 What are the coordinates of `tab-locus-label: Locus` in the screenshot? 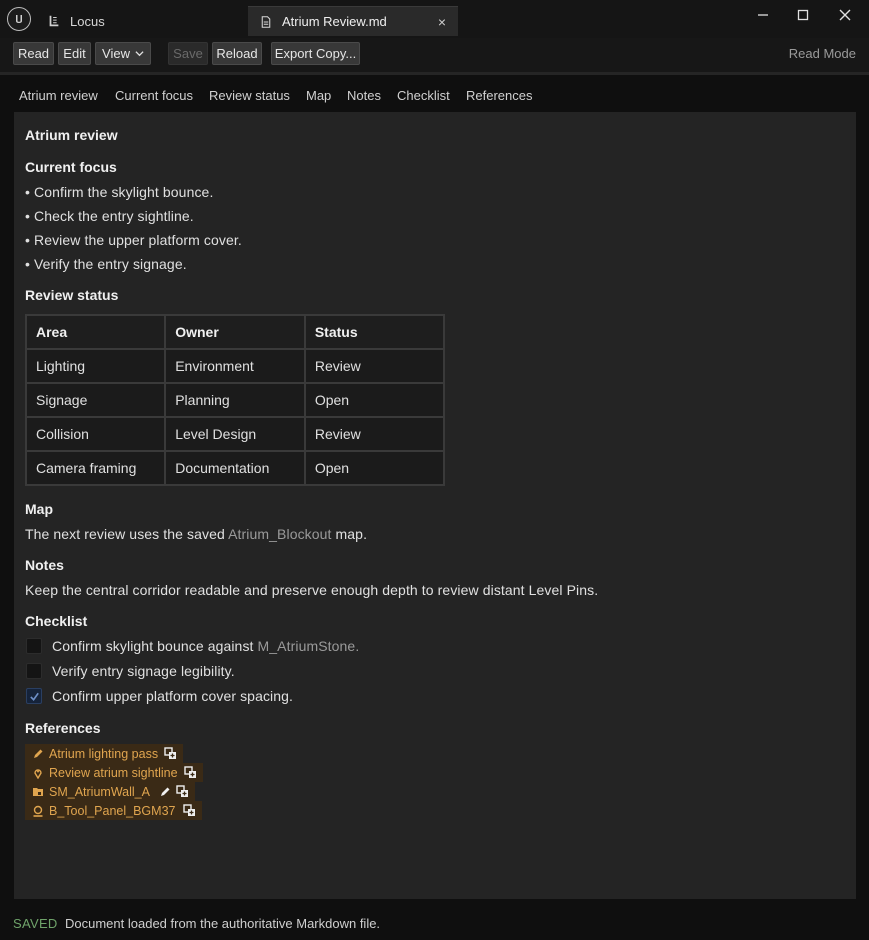 It's located at (87, 21).